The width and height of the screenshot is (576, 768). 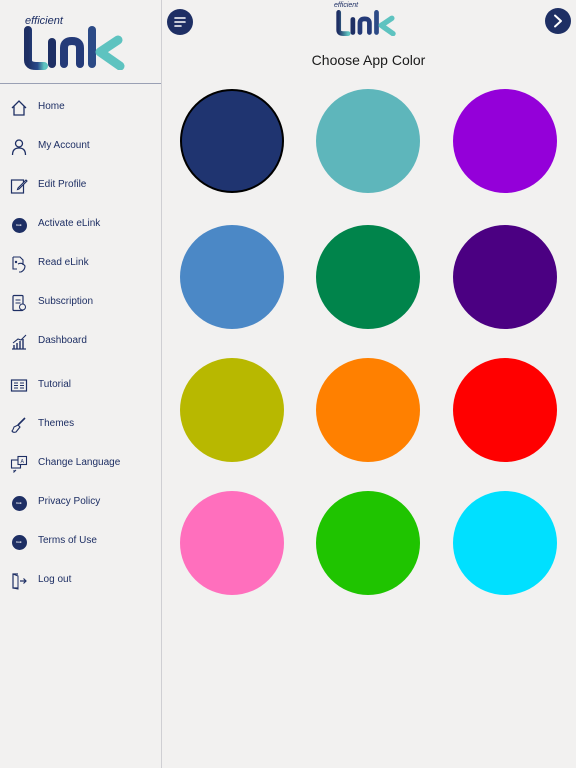 I want to click on sidebar-item-label: Tutorial, so click(x=54, y=384).